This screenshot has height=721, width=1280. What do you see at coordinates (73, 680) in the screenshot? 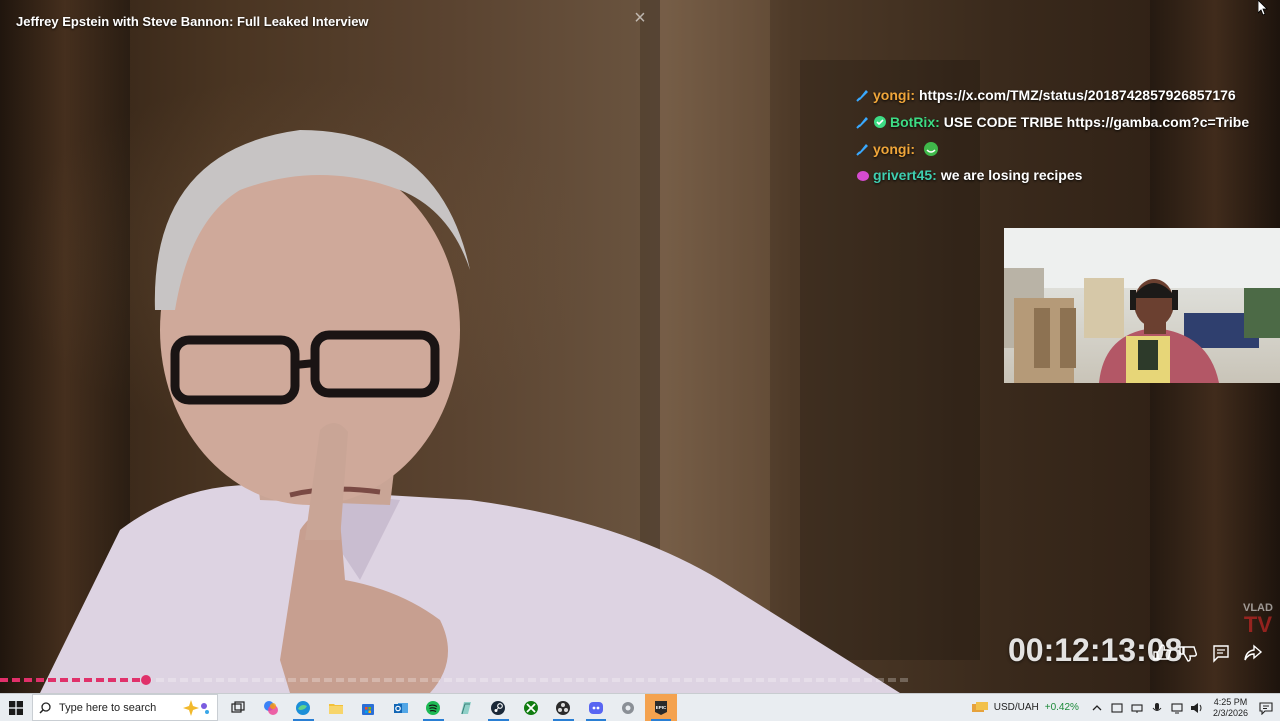
I see `video-progress-fill` at bounding box center [73, 680].